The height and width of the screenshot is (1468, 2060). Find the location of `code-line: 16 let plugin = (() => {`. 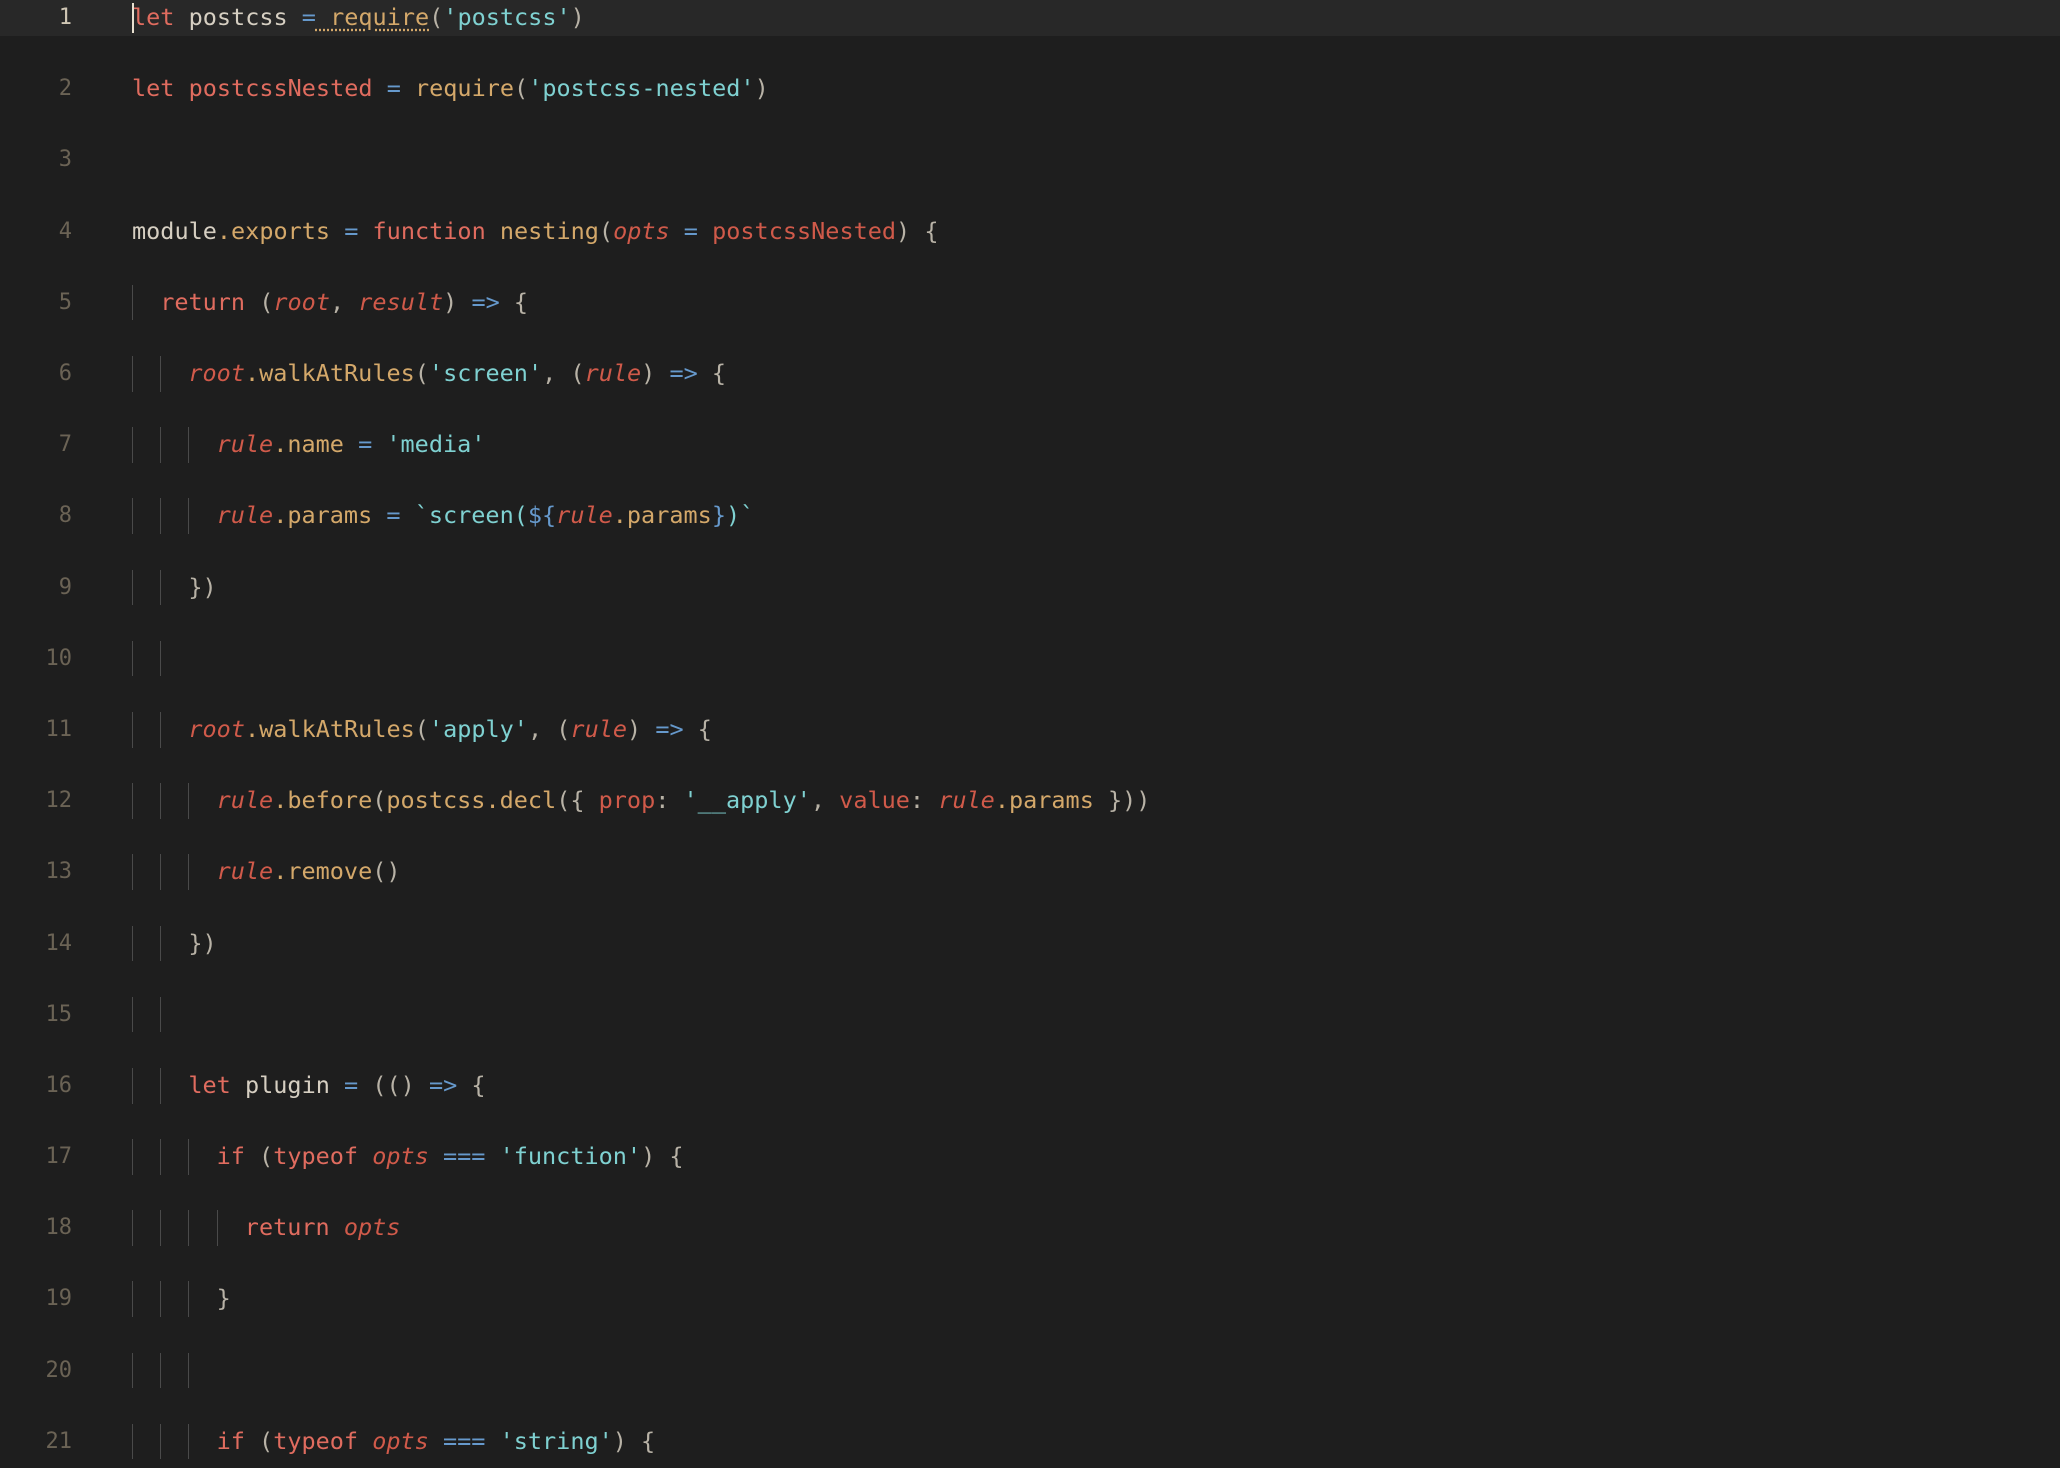

code-line: 16 let plugin = (() => { is located at coordinates (1030, 1085).